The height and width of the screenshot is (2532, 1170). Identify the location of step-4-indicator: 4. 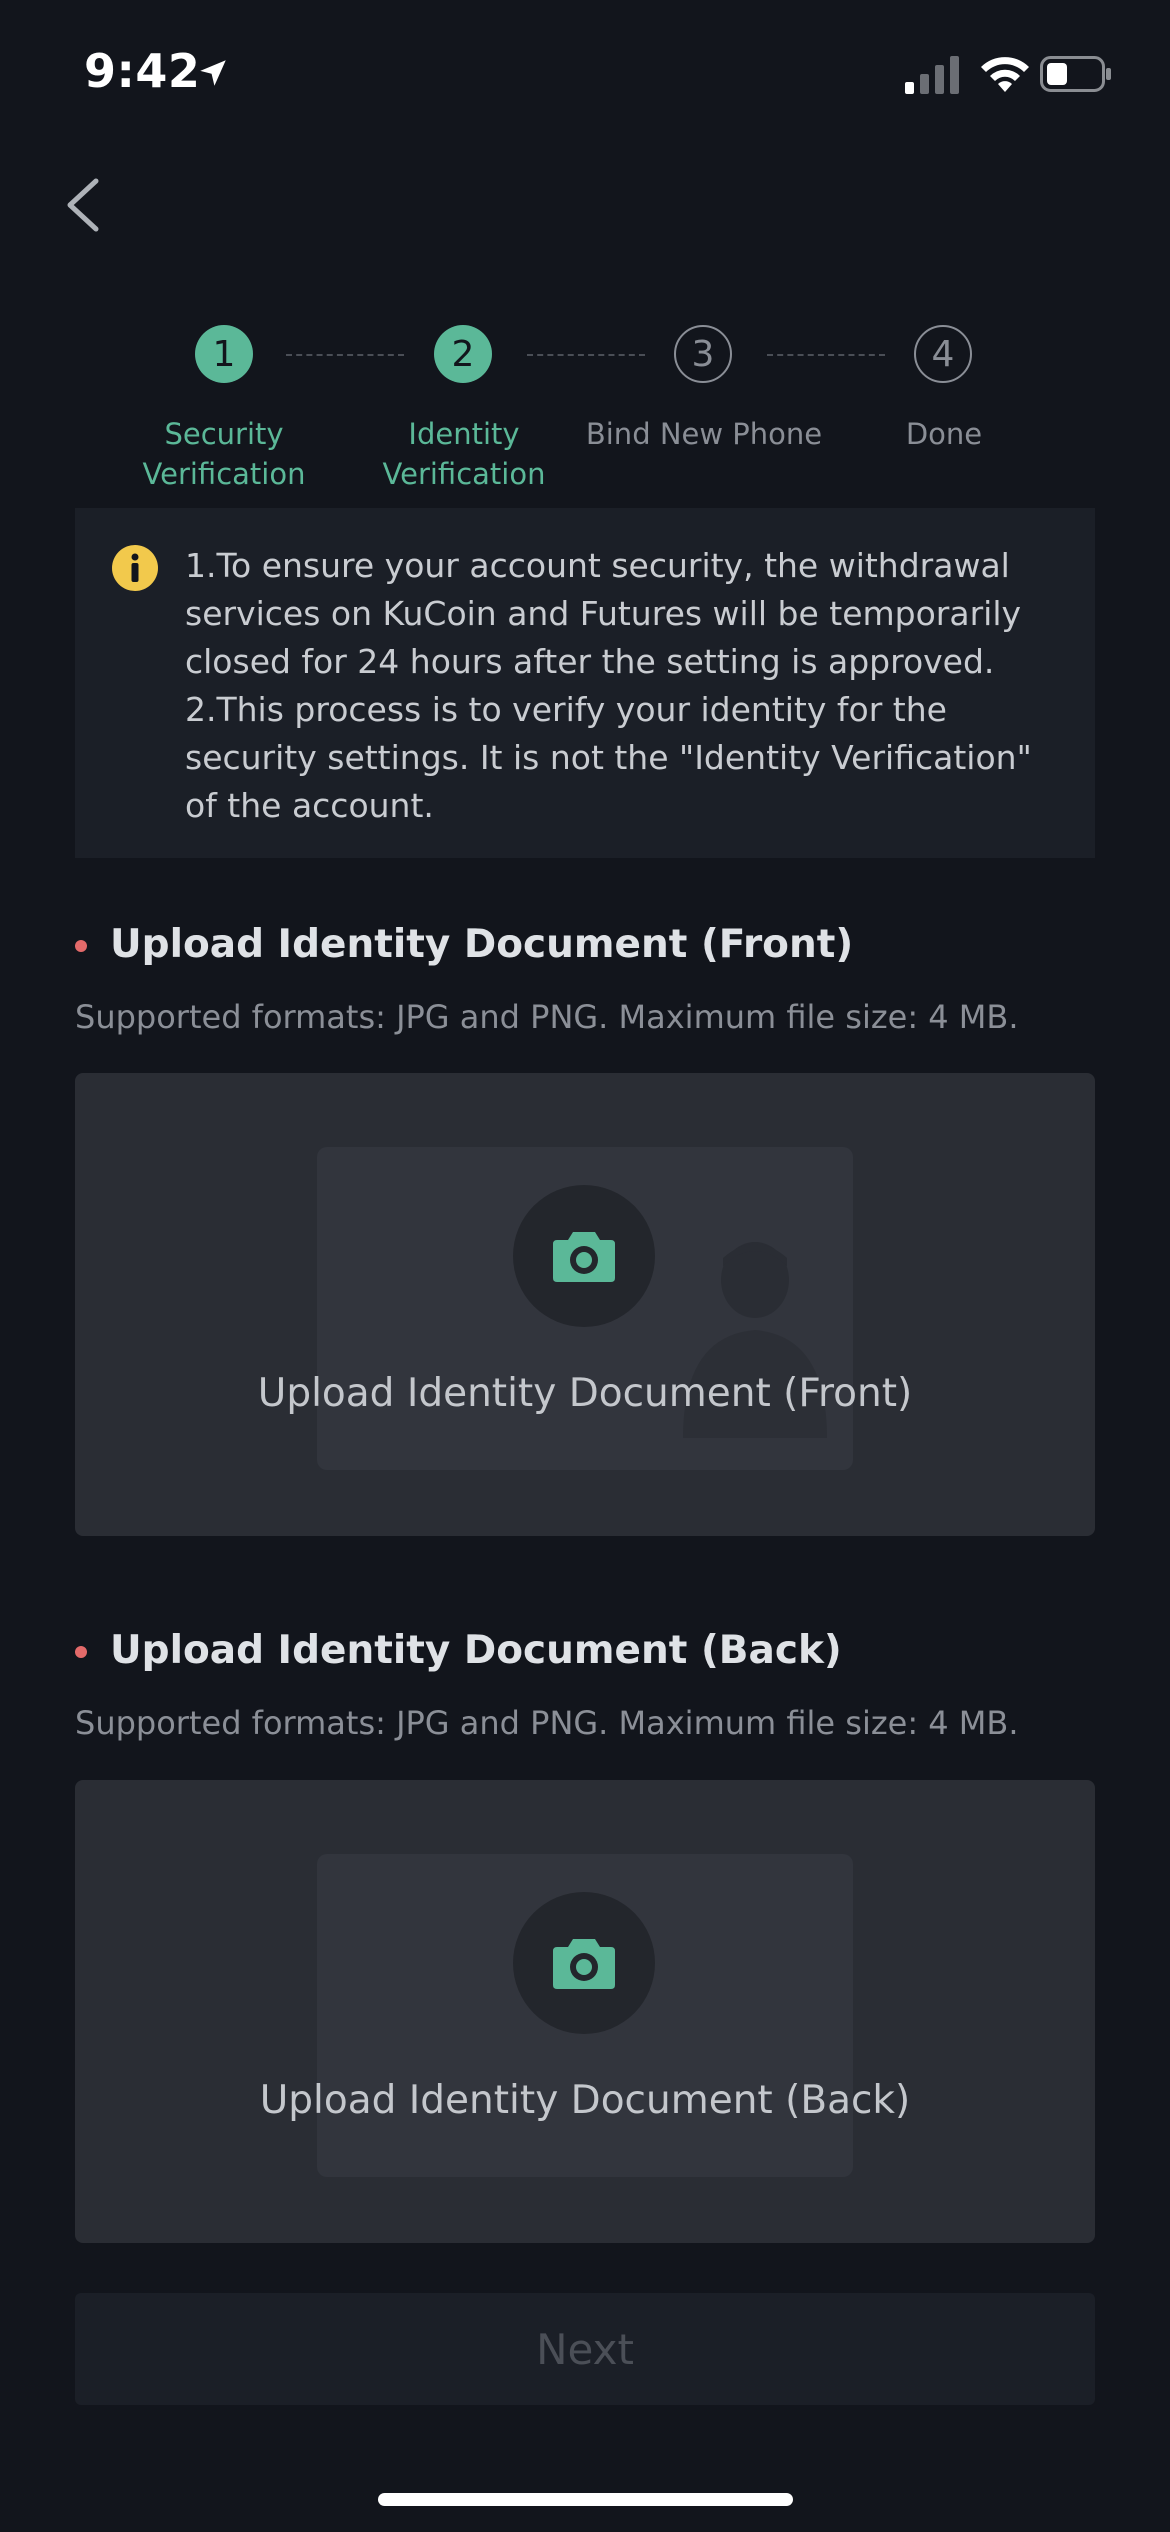
(943, 354).